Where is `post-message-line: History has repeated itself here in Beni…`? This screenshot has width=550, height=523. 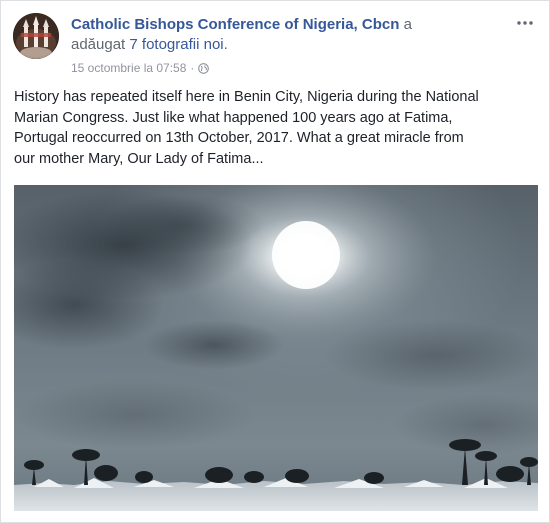 post-message-line: History has repeated itself here in Beni… is located at coordinates (246, 97).